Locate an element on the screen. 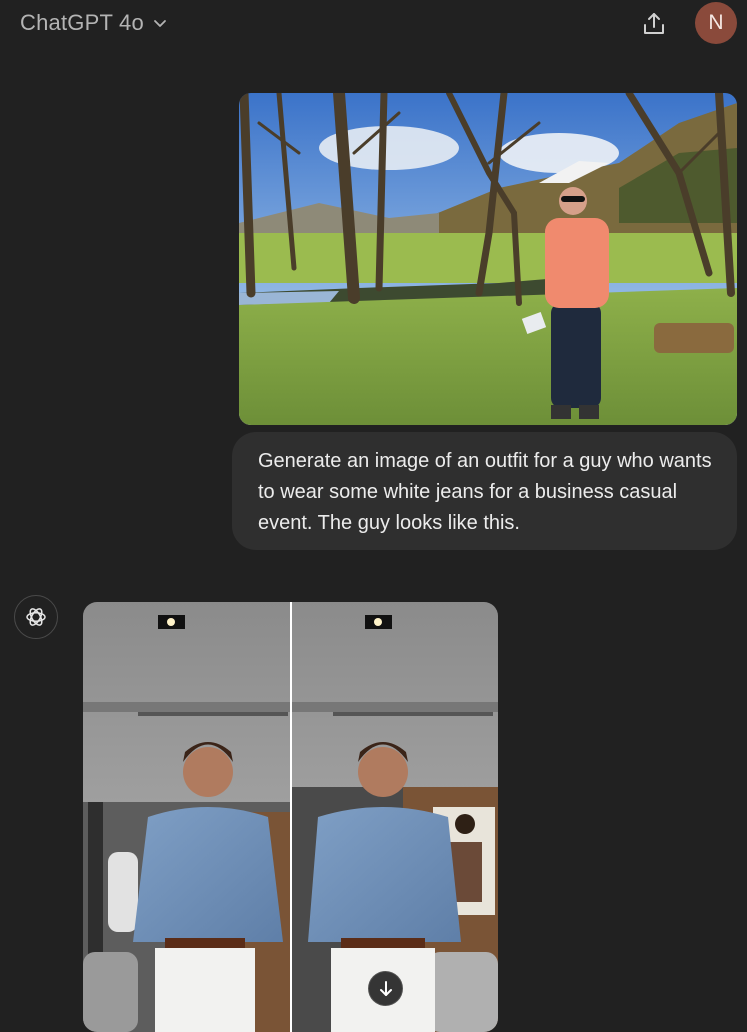  download-button is located at coordinates (385, 988).